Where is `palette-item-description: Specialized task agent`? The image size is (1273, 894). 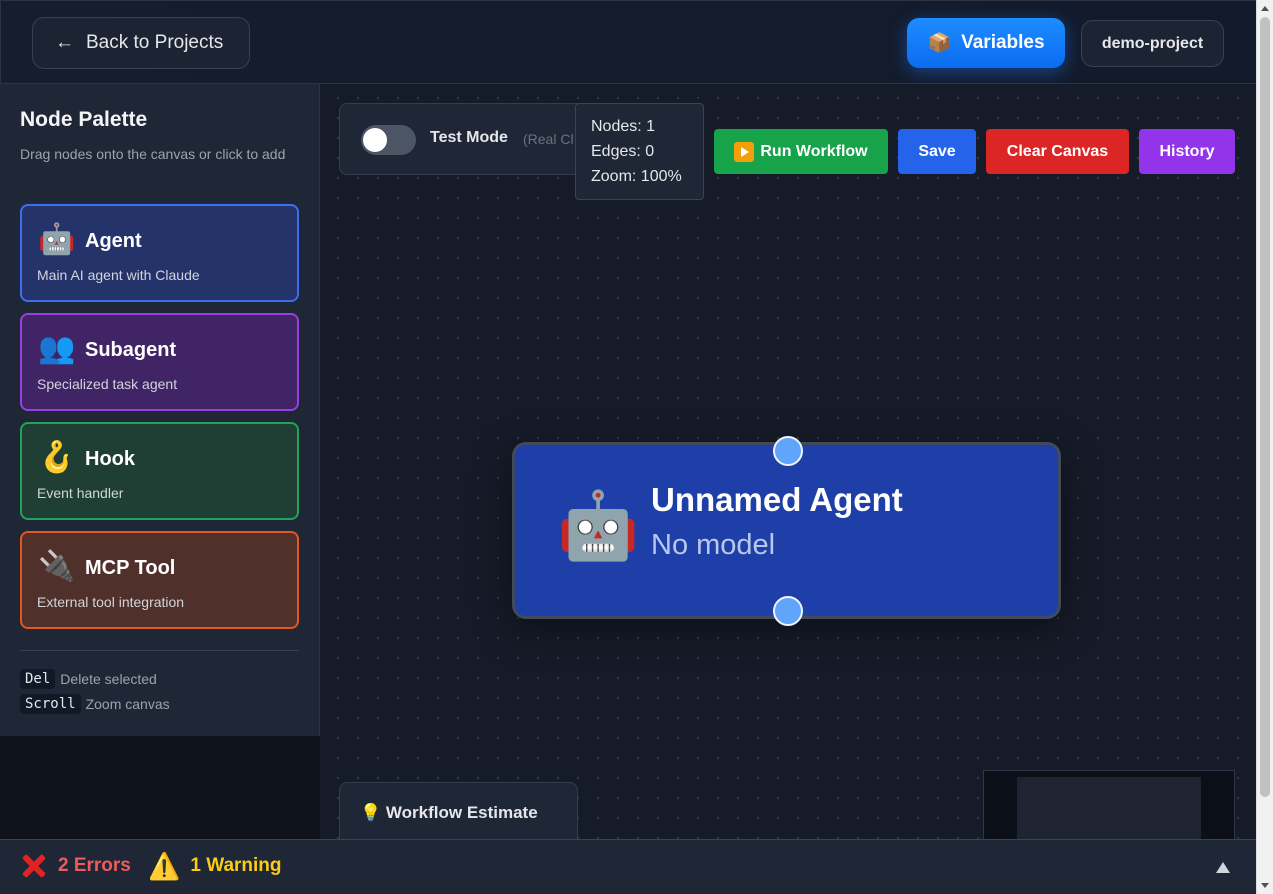
palette-item-description: Specialized task agent is located at coordinates (107, 384).